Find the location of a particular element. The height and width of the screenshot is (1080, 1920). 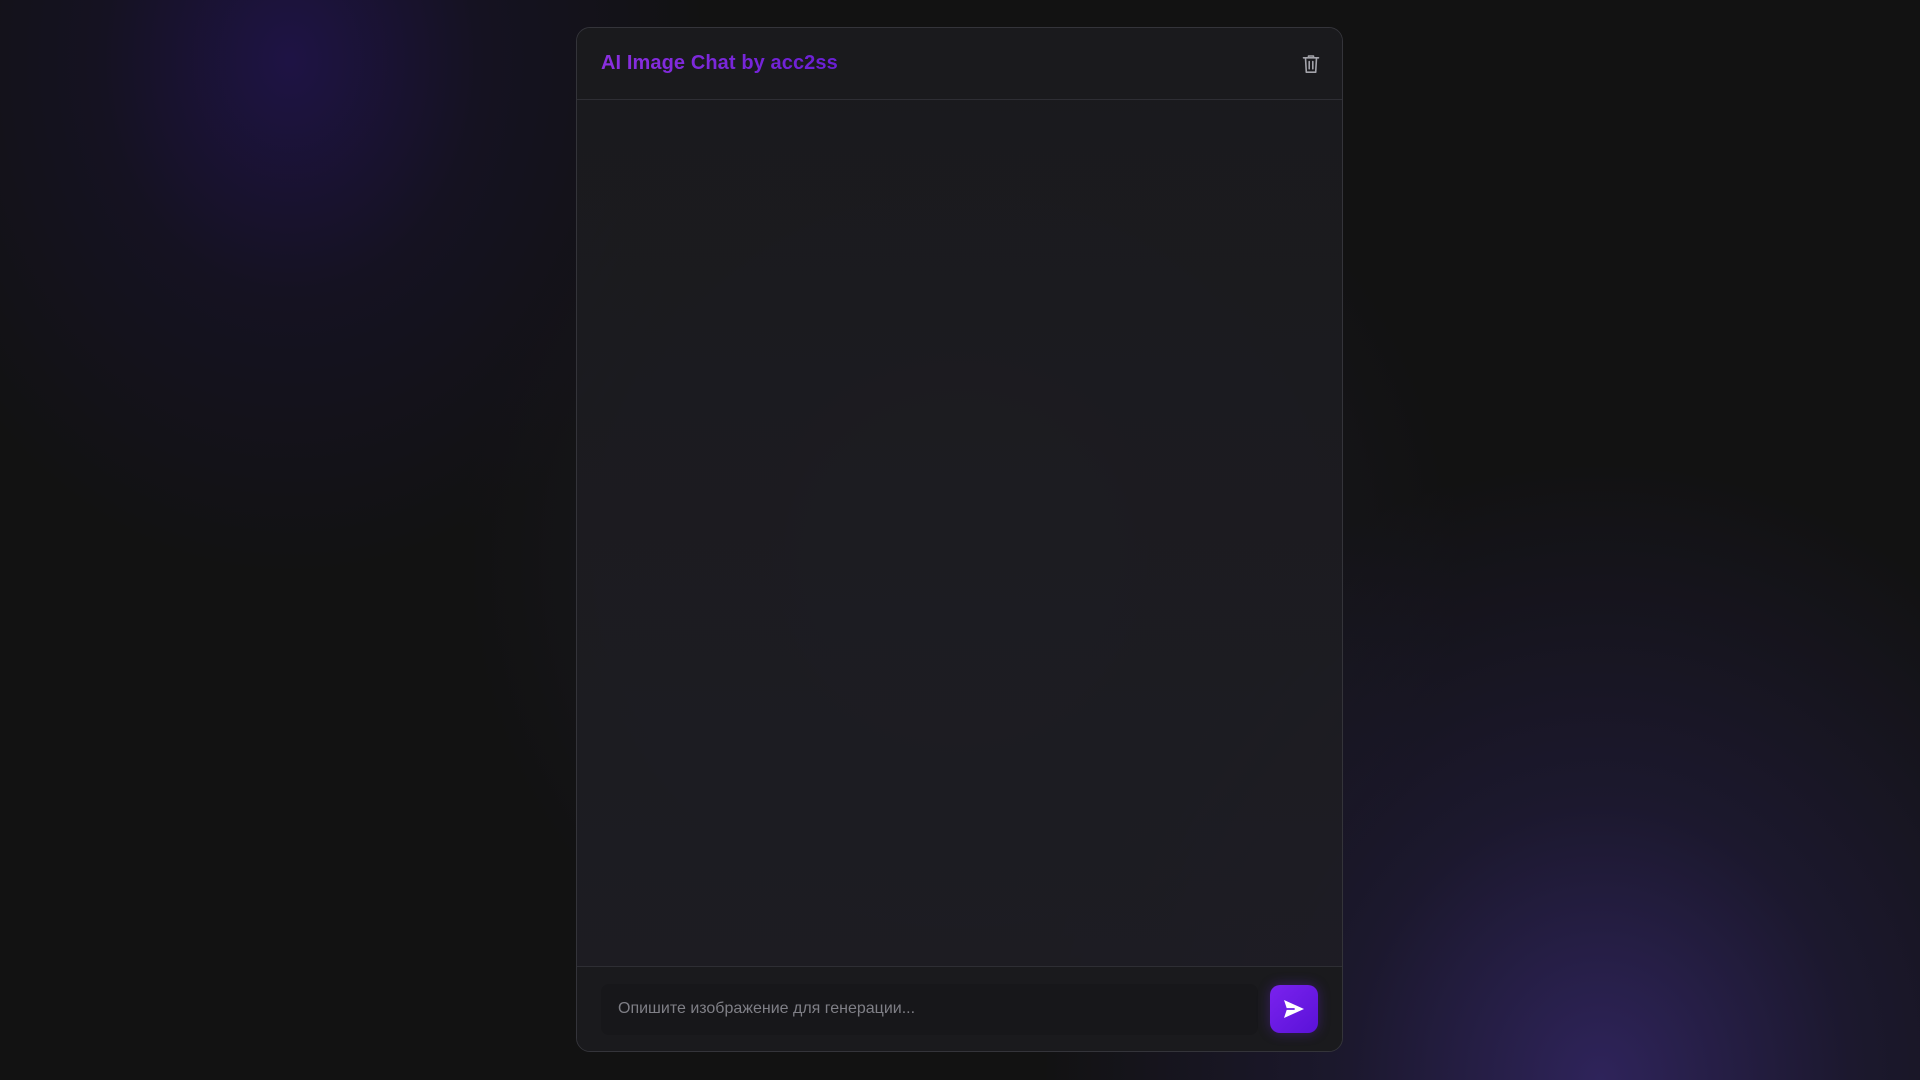

clear-chat-button is located at coordinates (1311, 64).